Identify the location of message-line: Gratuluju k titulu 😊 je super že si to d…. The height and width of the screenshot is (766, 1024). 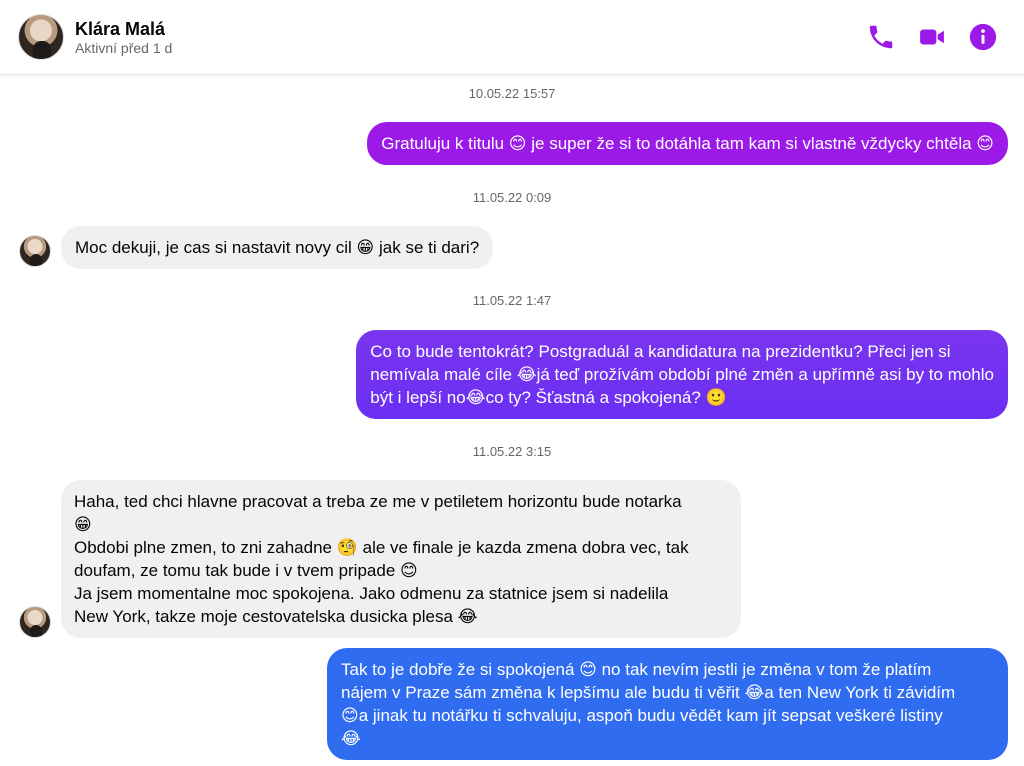
(687, 143).